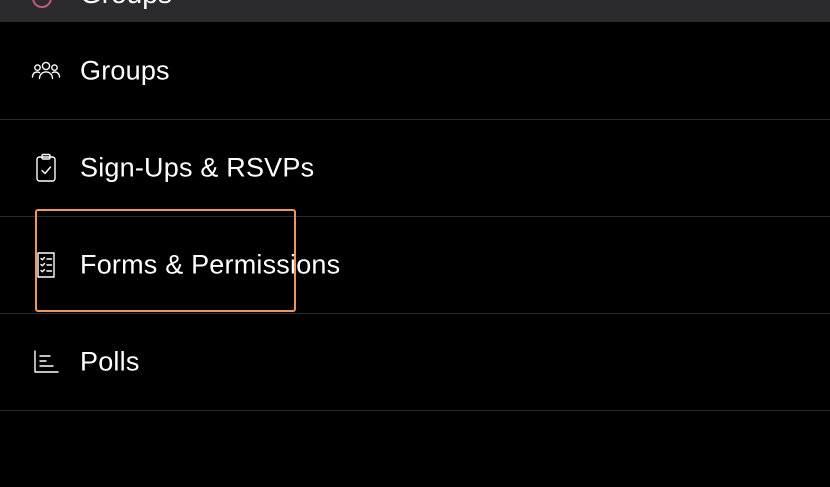 This screenshot has height=487, width=830. I want to click on menu-item-label: Forms & Permissions, so click(210, 264).